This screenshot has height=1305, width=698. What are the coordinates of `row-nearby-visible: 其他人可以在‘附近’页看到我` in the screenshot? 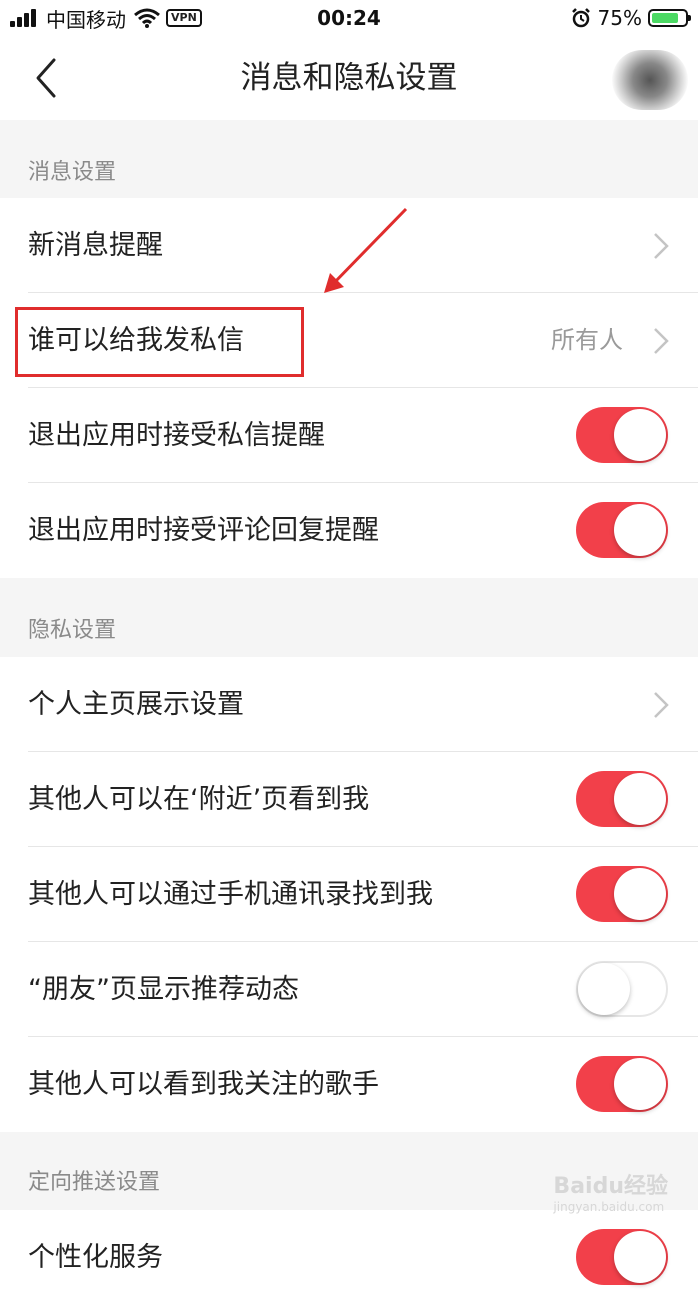 It's located at (349, 799).